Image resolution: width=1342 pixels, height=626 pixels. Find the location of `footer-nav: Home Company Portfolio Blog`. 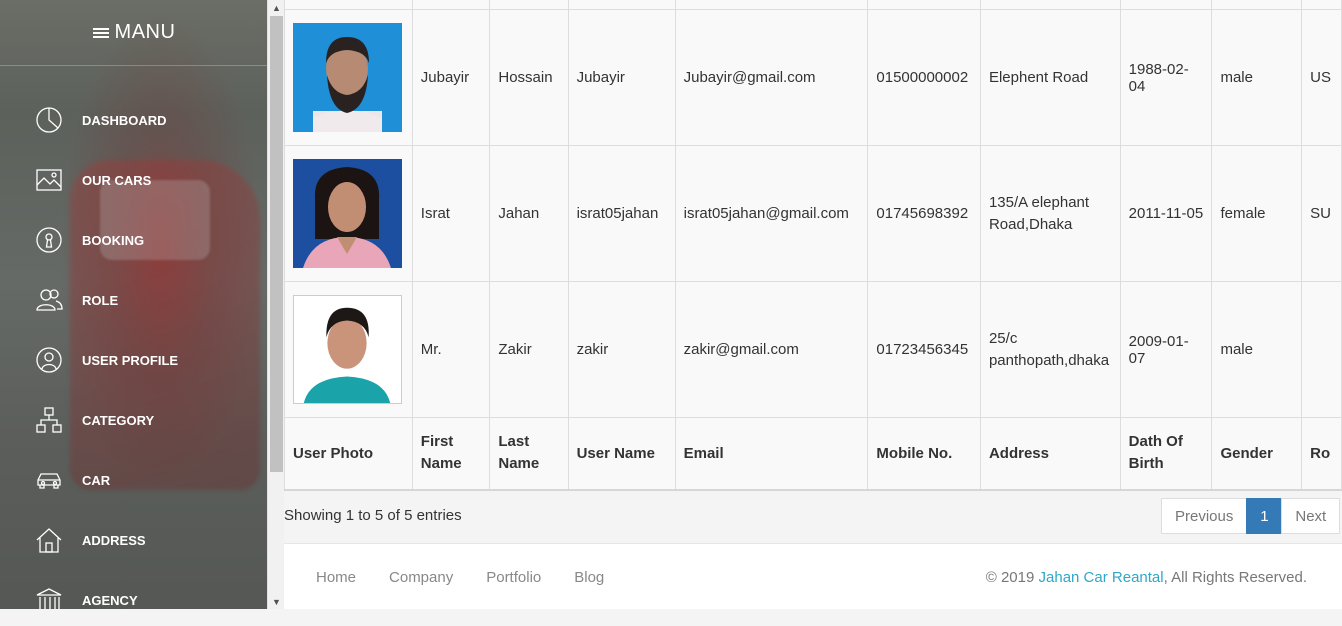

footer-nav: Home Company Portfolio Blog is located at coordinates (476, 577).